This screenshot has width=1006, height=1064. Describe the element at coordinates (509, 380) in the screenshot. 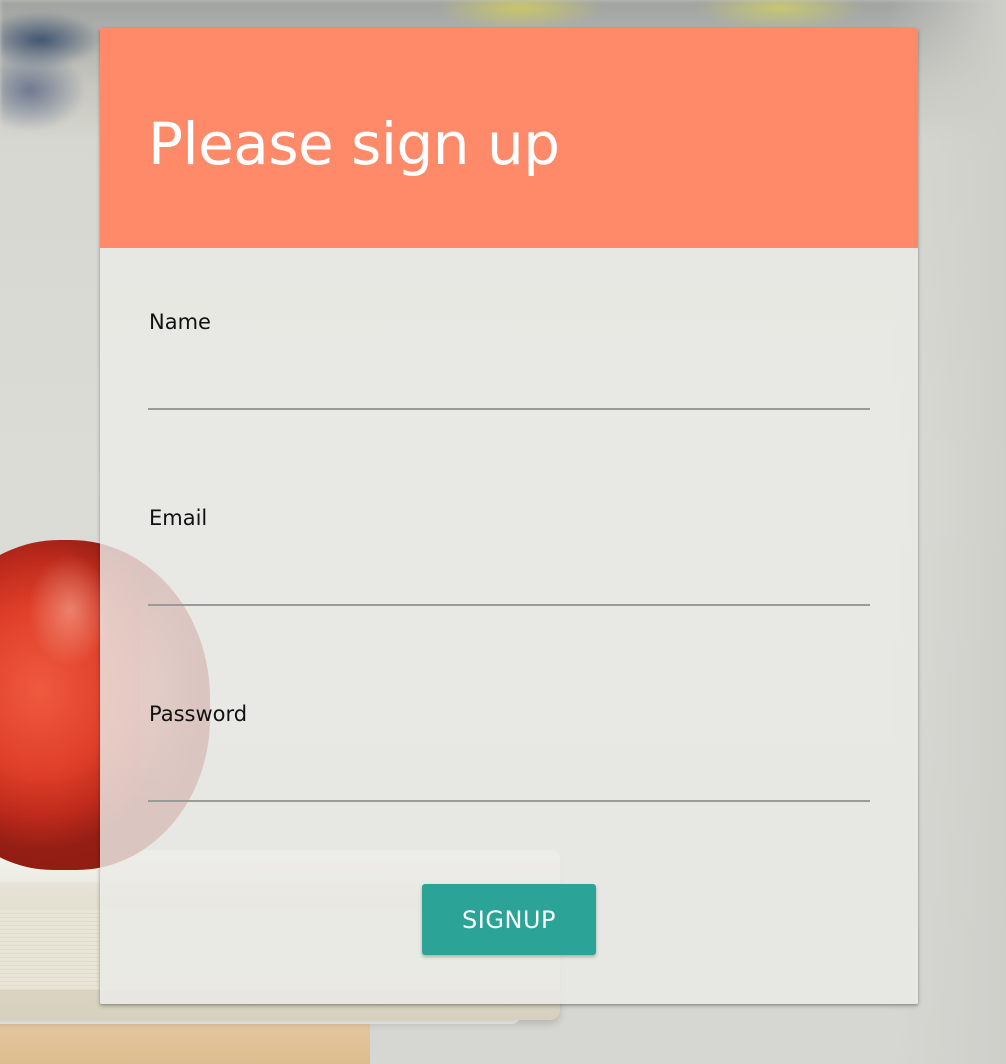

I see `name-input` at that location.